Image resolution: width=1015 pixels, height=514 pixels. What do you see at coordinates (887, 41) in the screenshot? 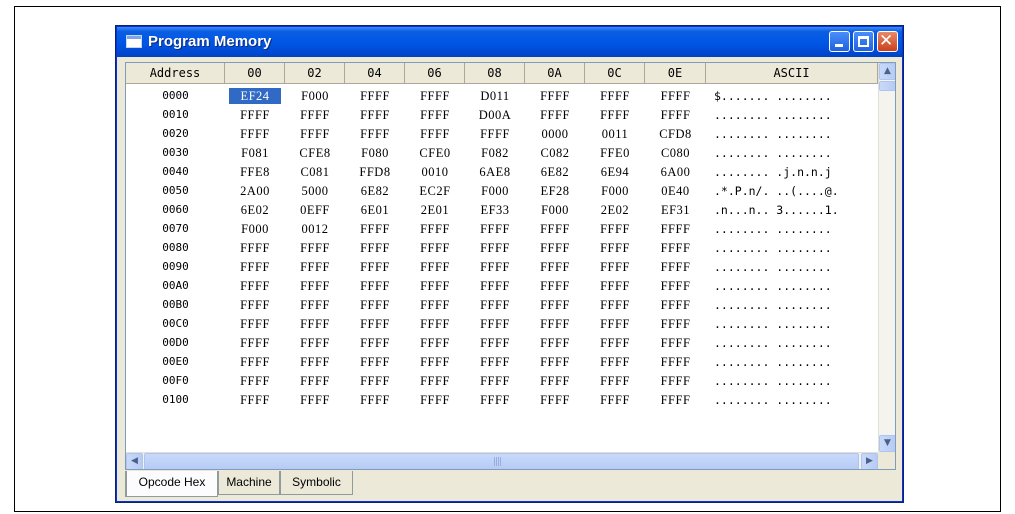
I see `close-button: ✕` at bounding box center [887, 41].